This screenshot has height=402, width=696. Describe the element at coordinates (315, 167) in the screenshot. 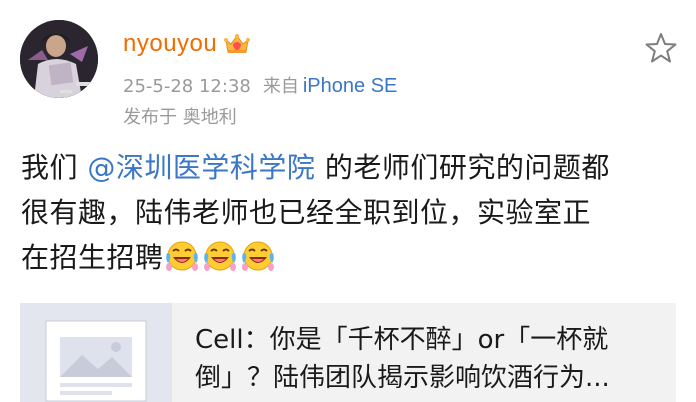

I see `post-body-line-1: 我们 @深圳医学科学院 的老师们研究的问题都` at that location.